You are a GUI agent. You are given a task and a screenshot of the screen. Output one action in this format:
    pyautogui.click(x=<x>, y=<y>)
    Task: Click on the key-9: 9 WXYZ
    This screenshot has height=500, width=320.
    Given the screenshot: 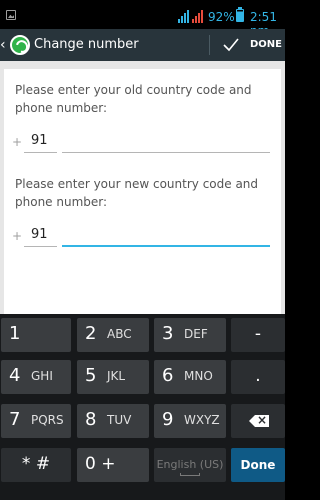 What is the action you would take?
    pyautogui.click(x=190, y=421)
    